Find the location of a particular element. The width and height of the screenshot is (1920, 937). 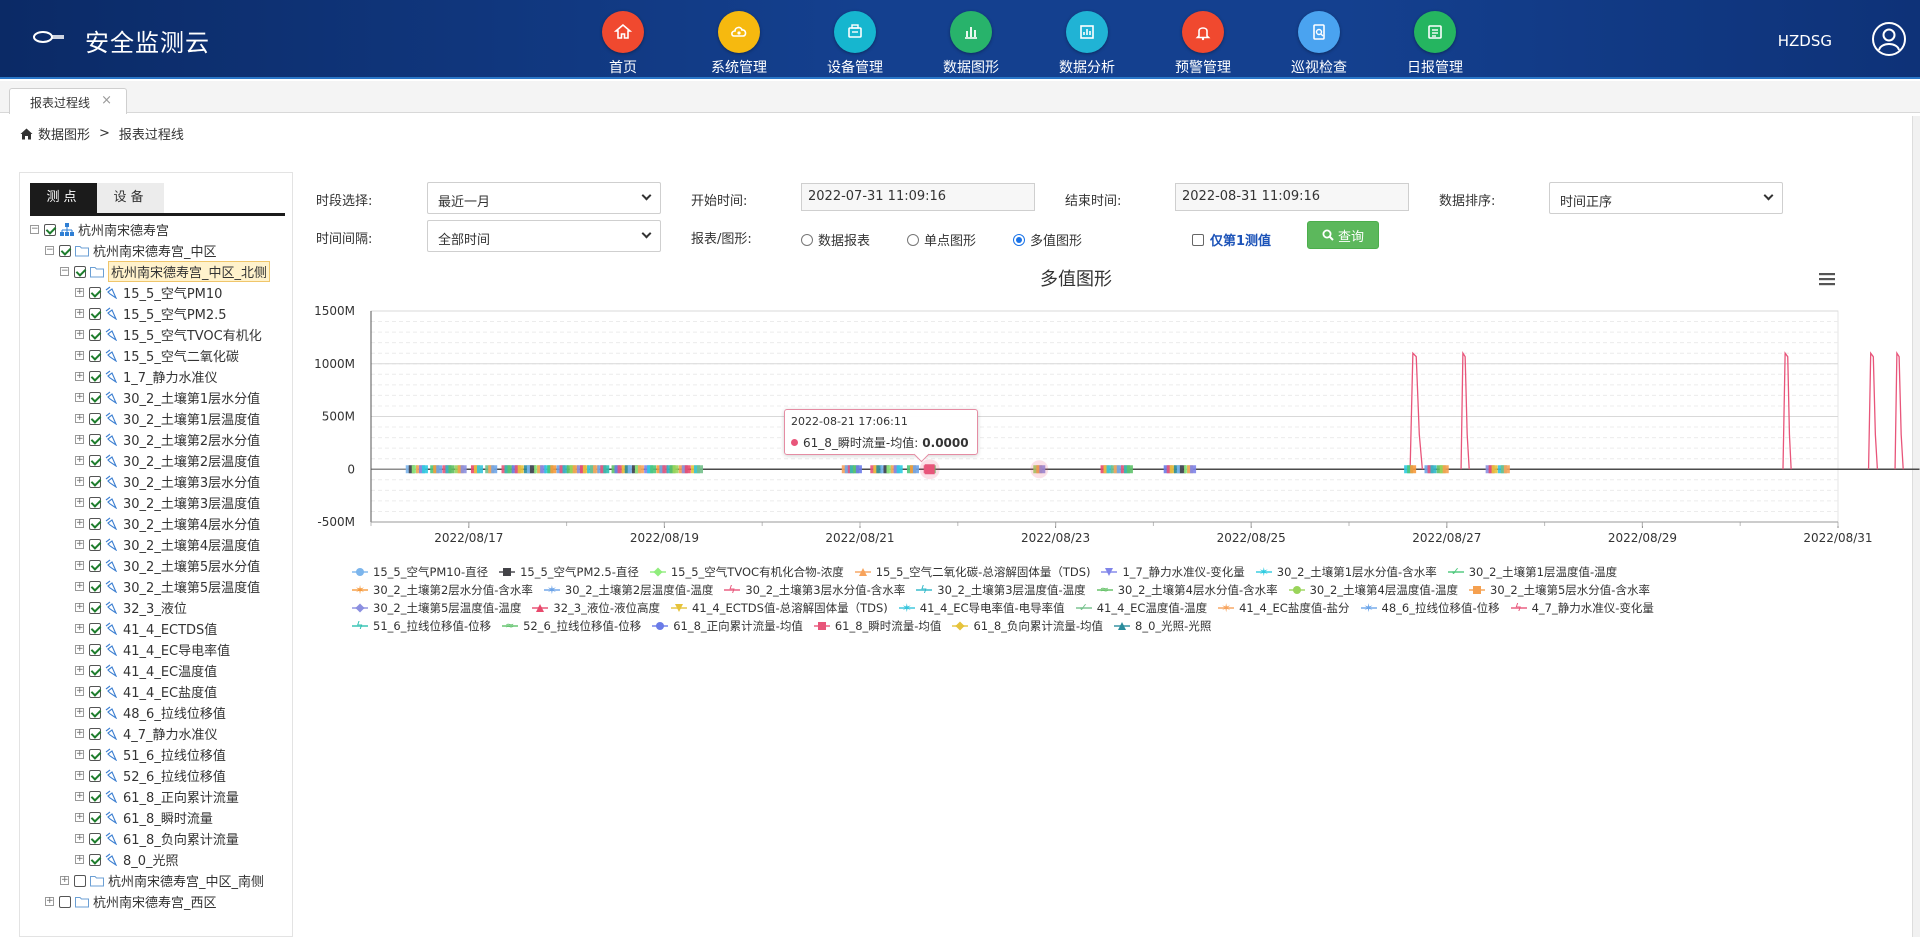

tree-node: +32_3_液位 is located at coordinates (159, 607).